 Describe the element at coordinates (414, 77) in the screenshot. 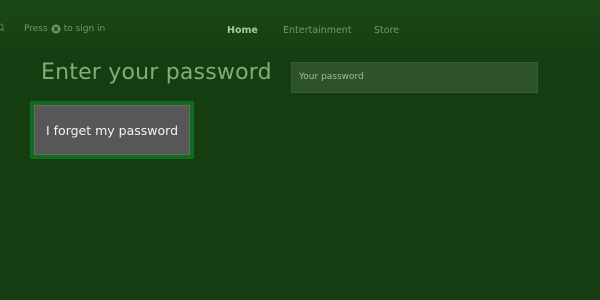

I see `password-input: Your password` at that location.